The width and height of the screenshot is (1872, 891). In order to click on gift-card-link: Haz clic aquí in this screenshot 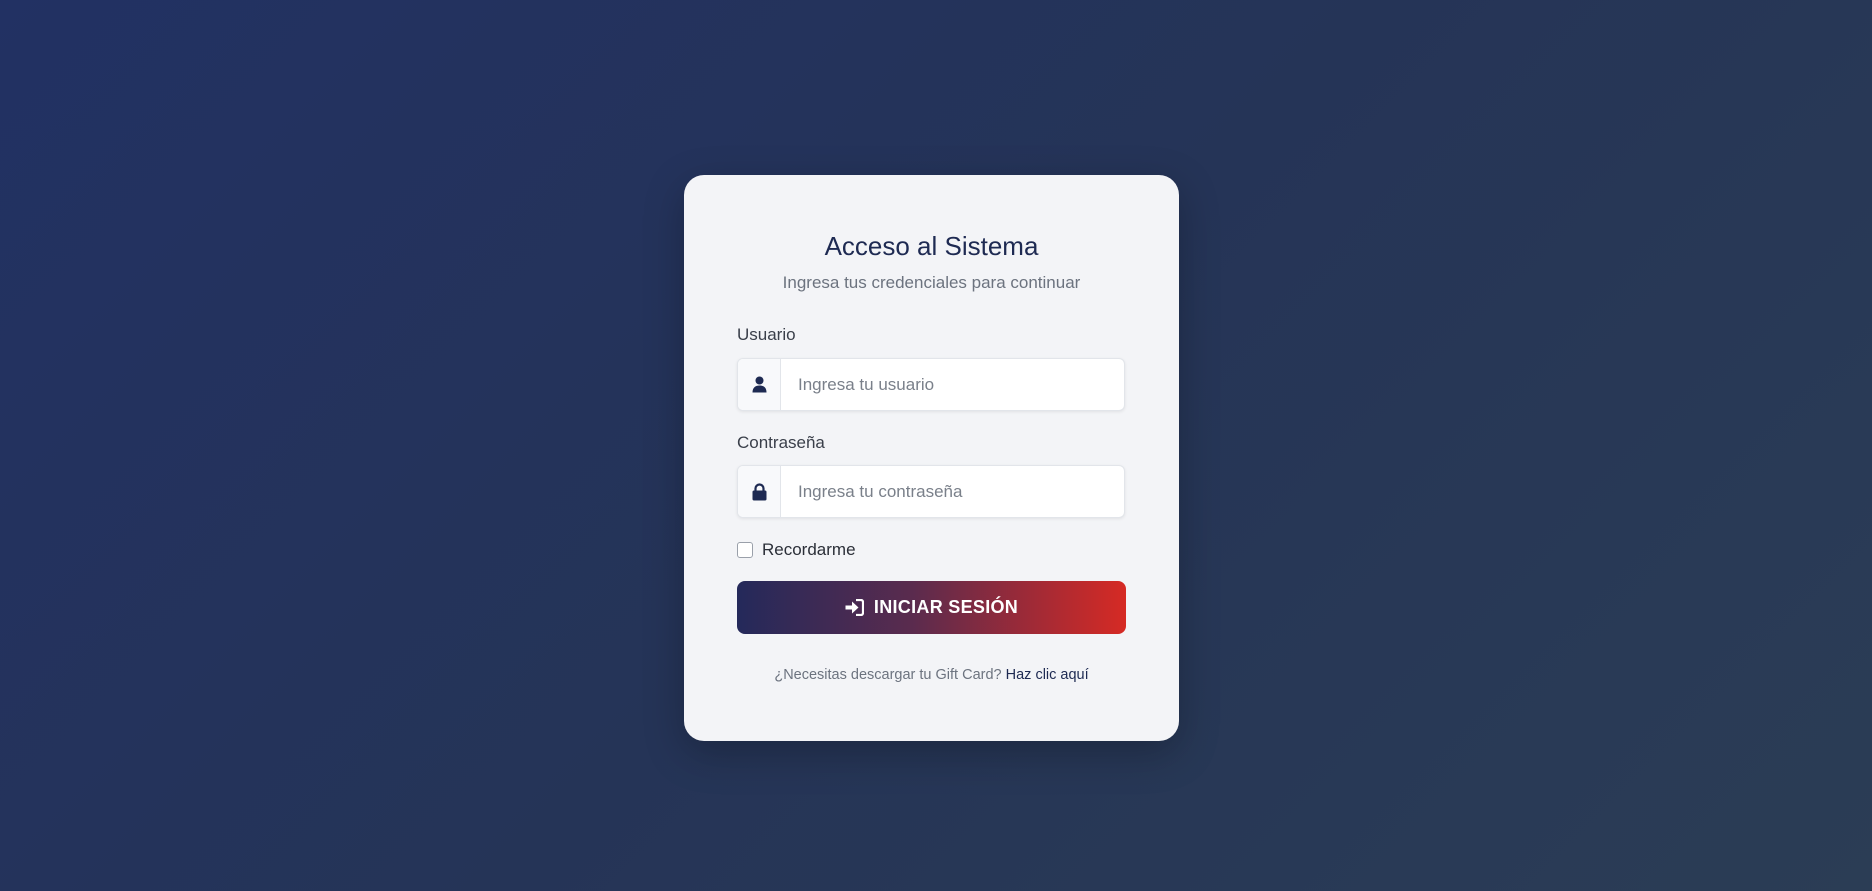, I will do `click(1047, 675)`.